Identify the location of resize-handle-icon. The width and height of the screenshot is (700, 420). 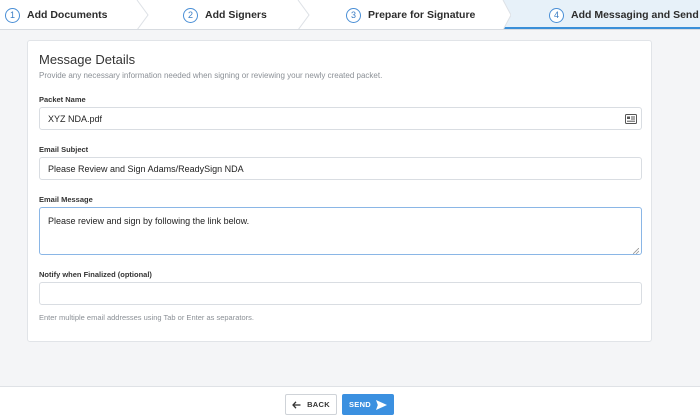
(636, 250).